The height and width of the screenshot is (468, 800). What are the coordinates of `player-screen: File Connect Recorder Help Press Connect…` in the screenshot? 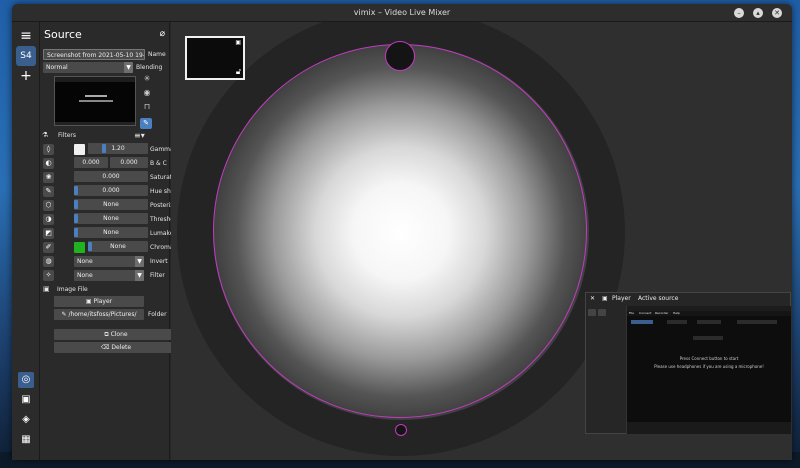 It's located at (708, 370).